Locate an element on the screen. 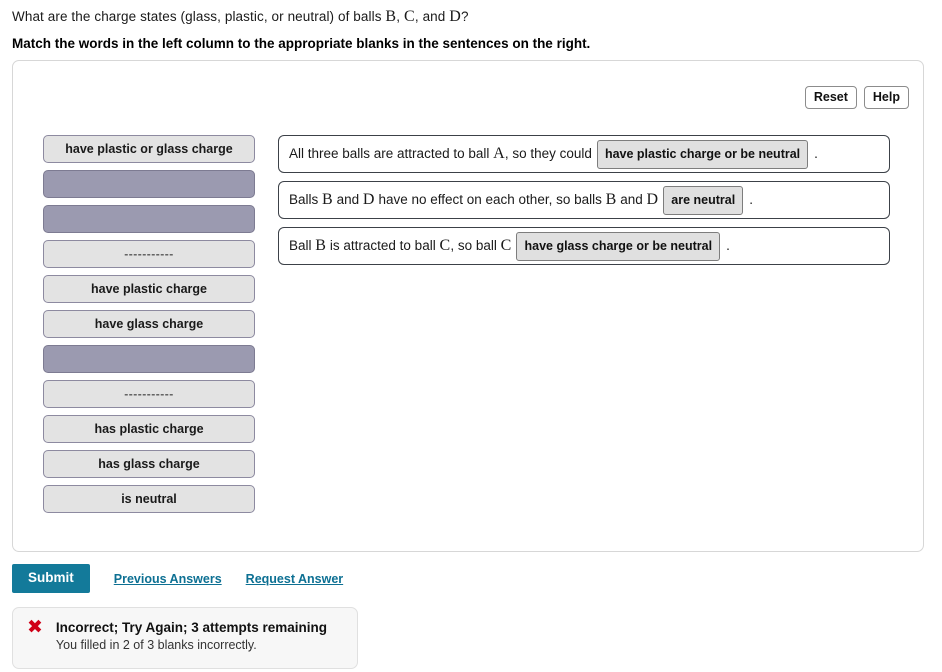  request-answer-link: Request Answer is located at coordinates (294, 579).